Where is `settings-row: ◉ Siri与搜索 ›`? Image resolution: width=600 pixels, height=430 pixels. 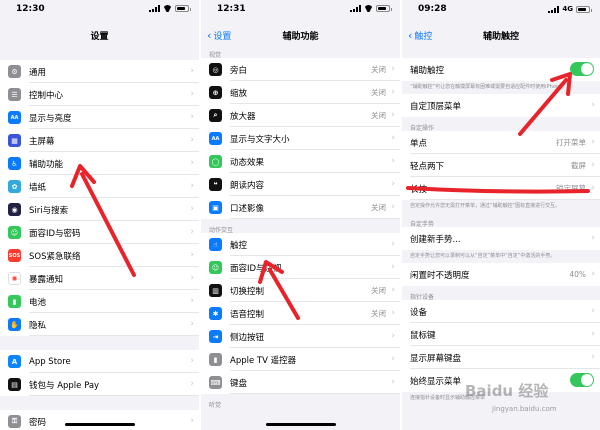 settings-row: ◉ Siri与搜索 › is located at coordinates (99, 209).